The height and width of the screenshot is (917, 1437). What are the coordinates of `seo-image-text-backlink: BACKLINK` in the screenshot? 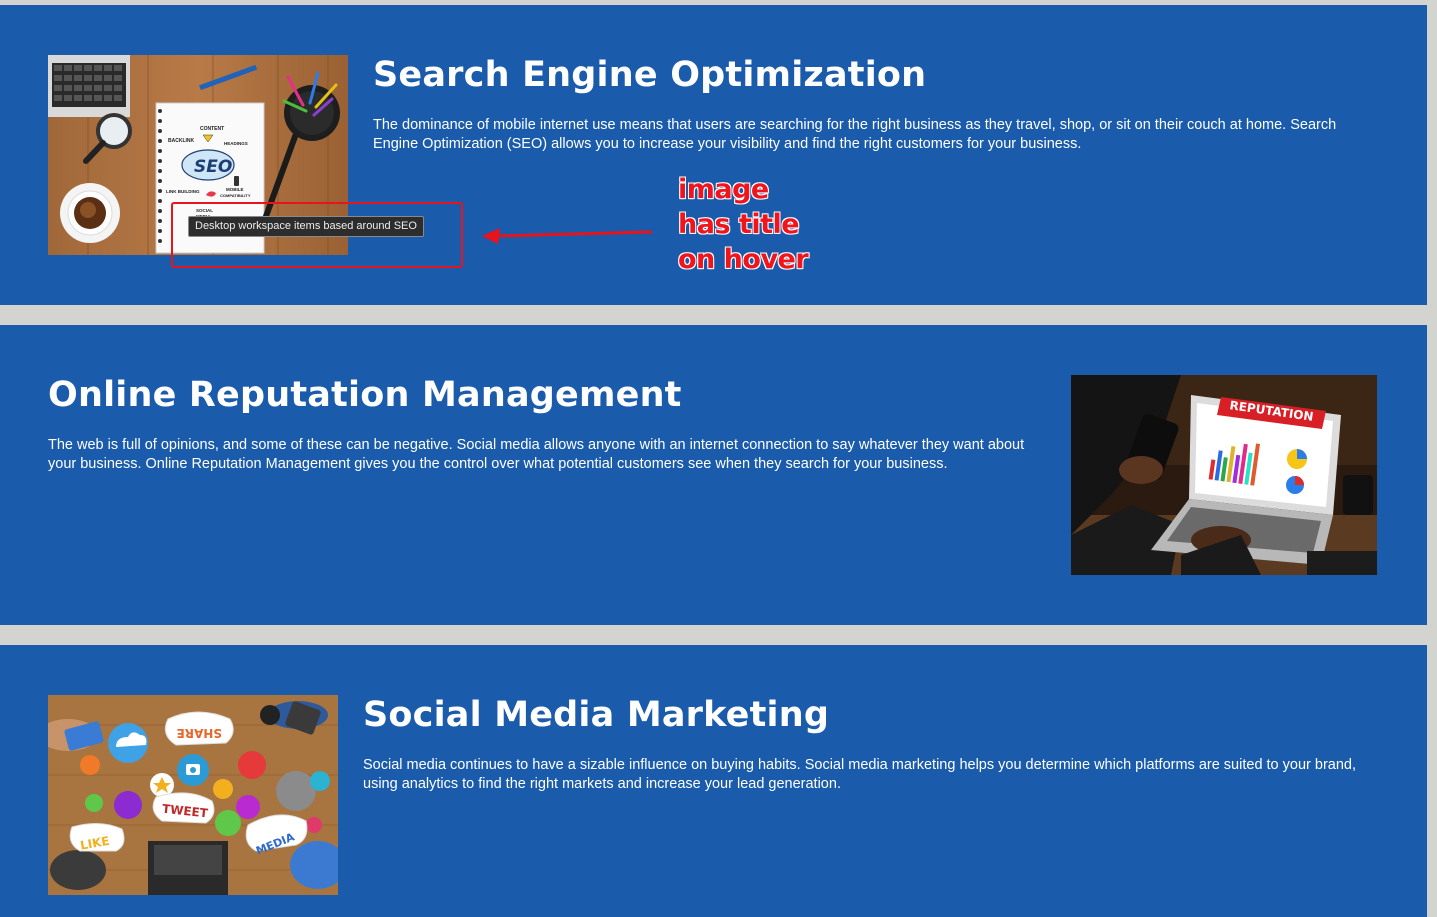 It's located at (181, 141).